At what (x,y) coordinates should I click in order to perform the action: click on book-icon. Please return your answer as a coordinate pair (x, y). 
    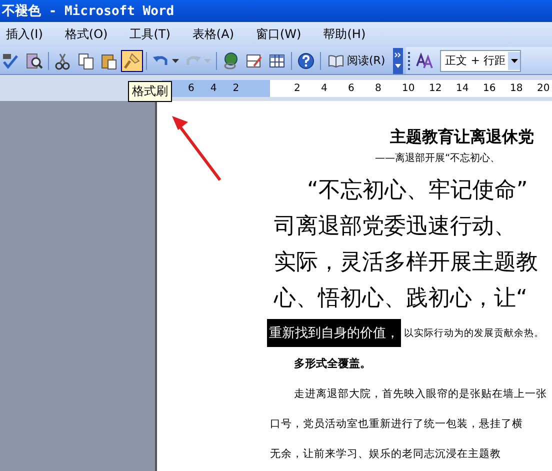
    Looking at the image, I should click on (336, 61).